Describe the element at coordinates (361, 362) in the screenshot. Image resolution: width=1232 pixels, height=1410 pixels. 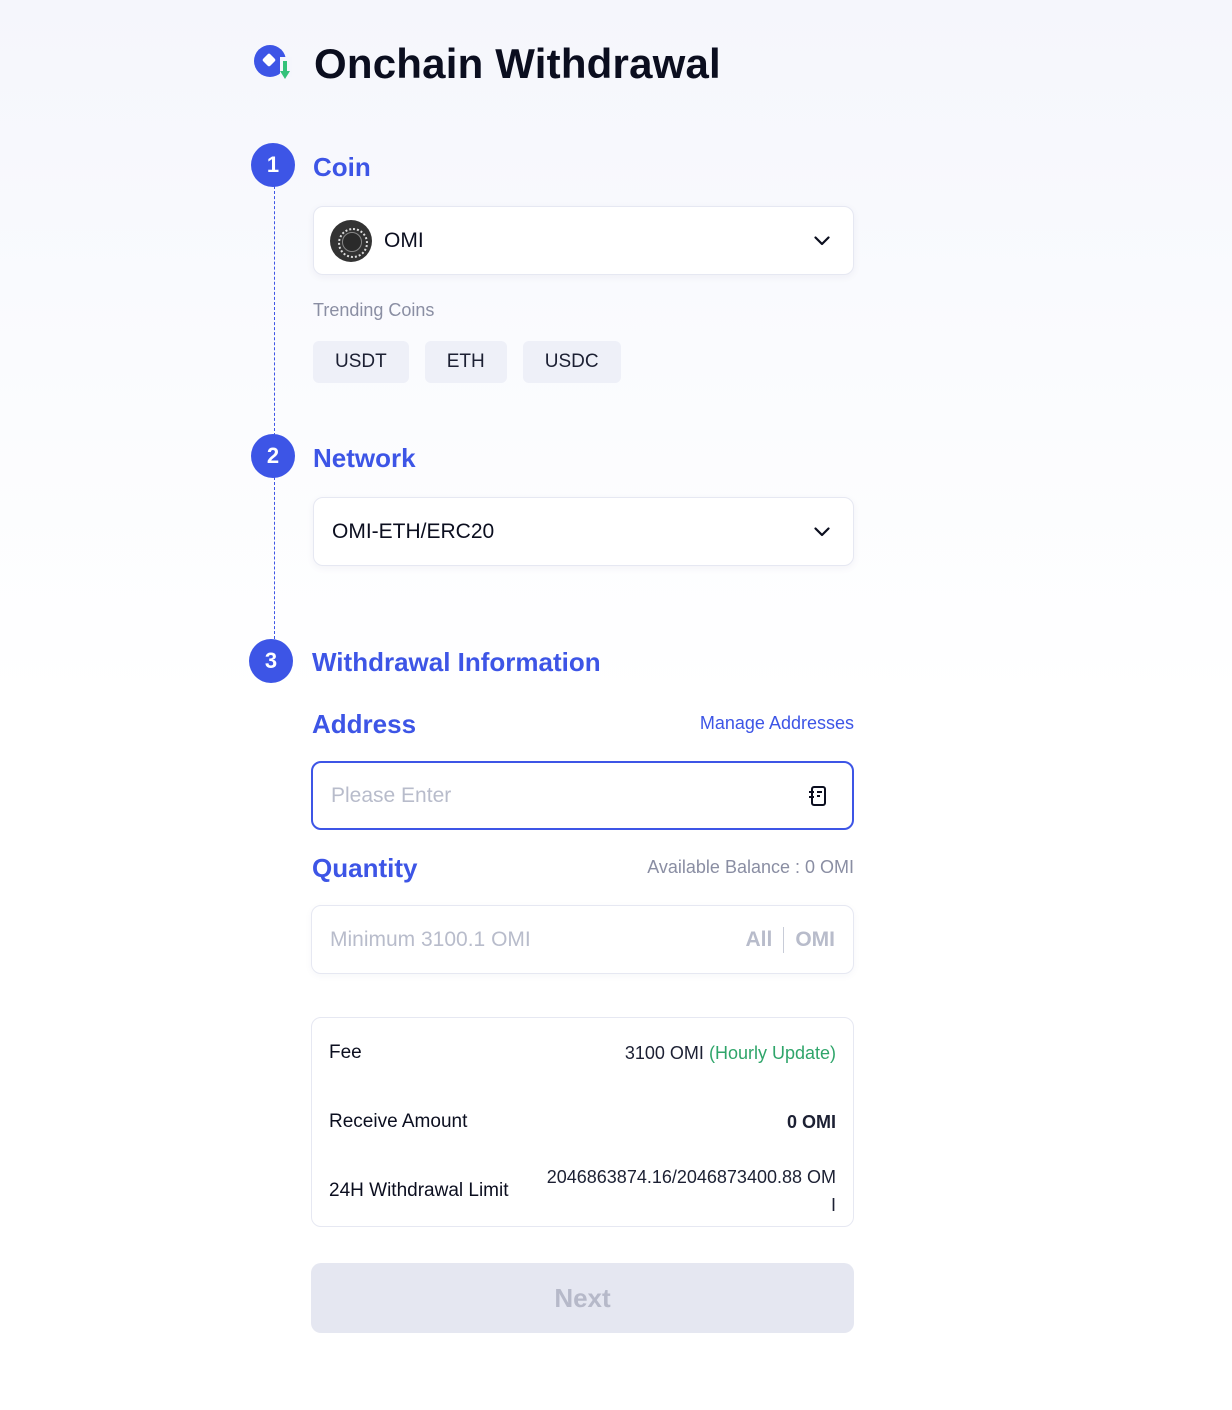
I see `trending-coin-chip: USDT` at that location.